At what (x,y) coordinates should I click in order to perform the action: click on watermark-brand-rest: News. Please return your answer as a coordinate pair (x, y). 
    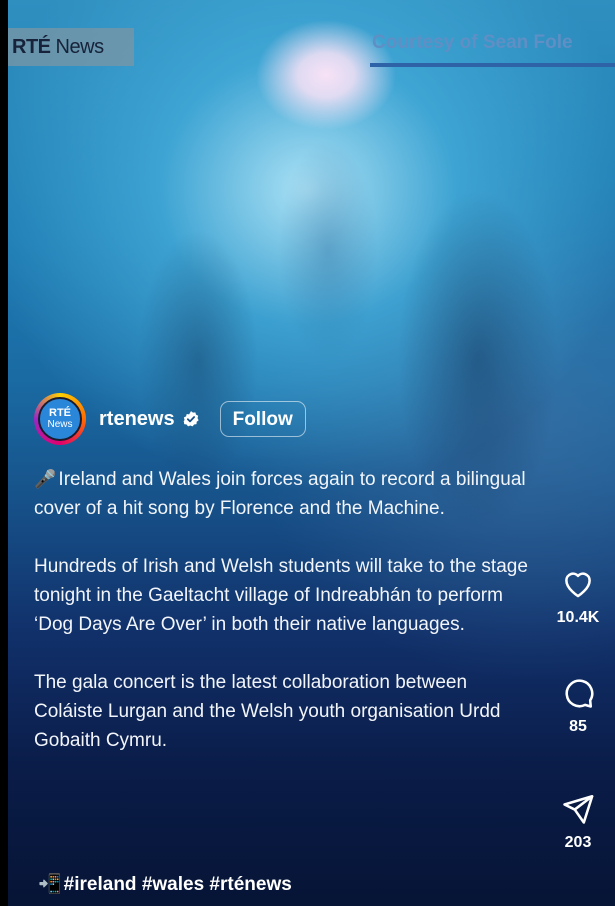
    Looking at the image, I should click on (77, 47).